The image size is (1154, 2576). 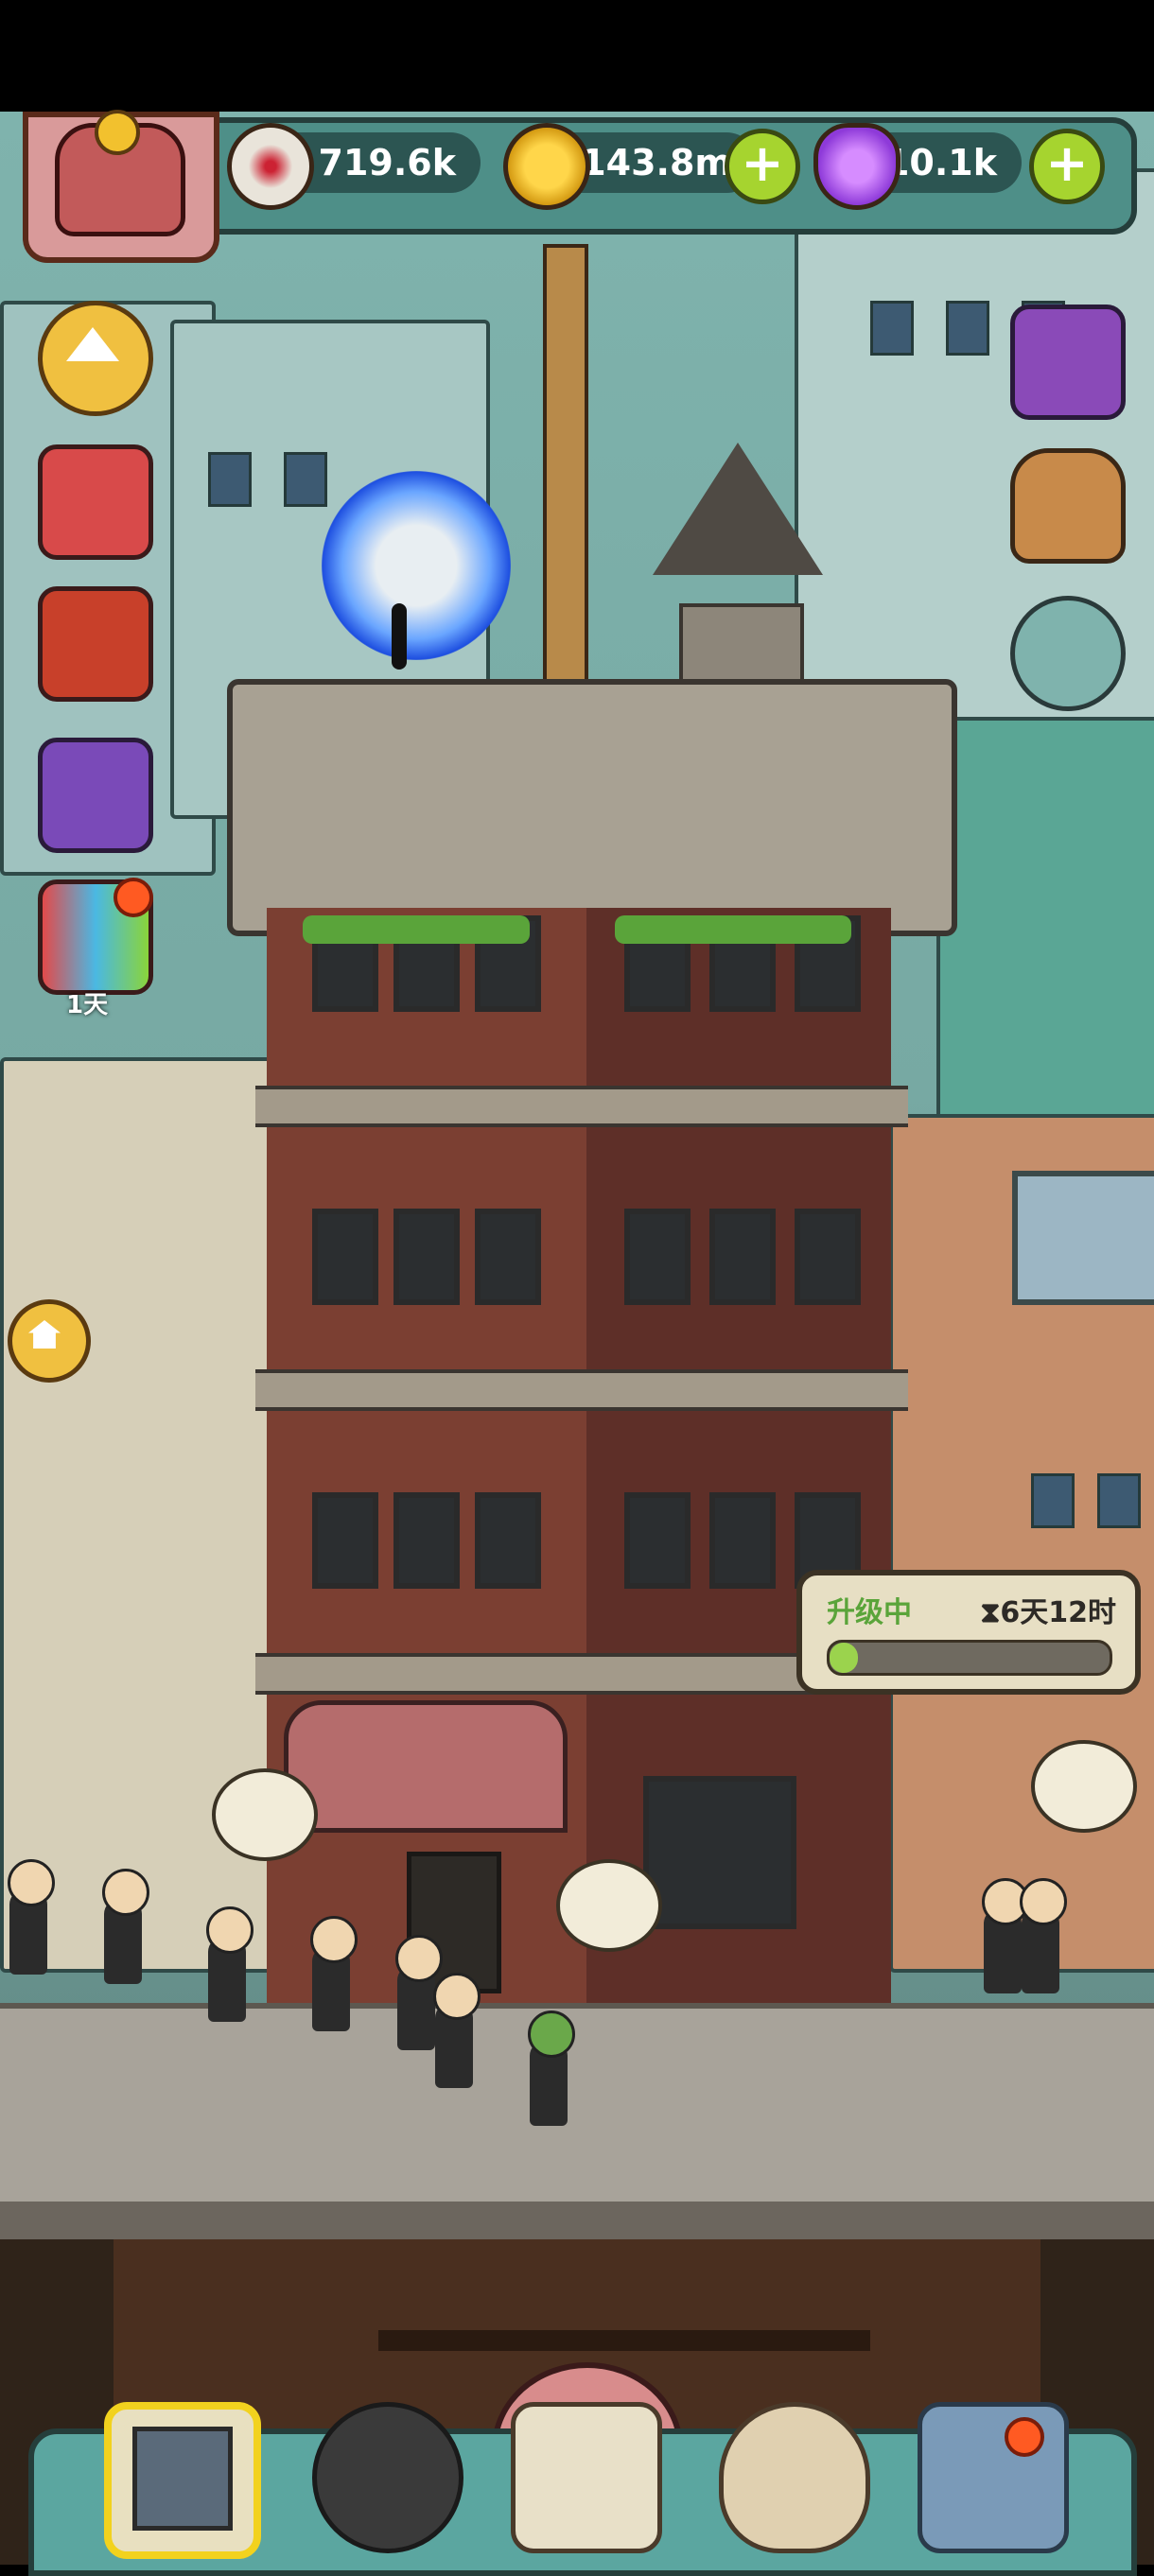 I want to click on upgrade-status-bubble: 升级中 ⧗6天12时, so click(x=968, y=1632).